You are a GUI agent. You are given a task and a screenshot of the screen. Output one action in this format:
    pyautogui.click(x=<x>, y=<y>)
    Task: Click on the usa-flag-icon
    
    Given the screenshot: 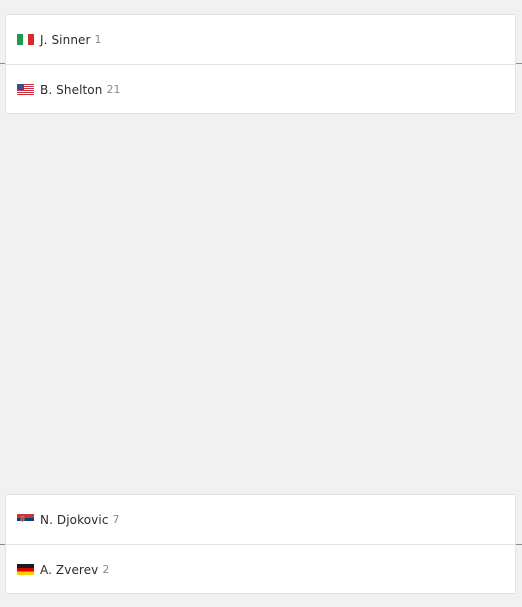 What is the action you would take?
    pyautogui.click(x=25, y=89)
    